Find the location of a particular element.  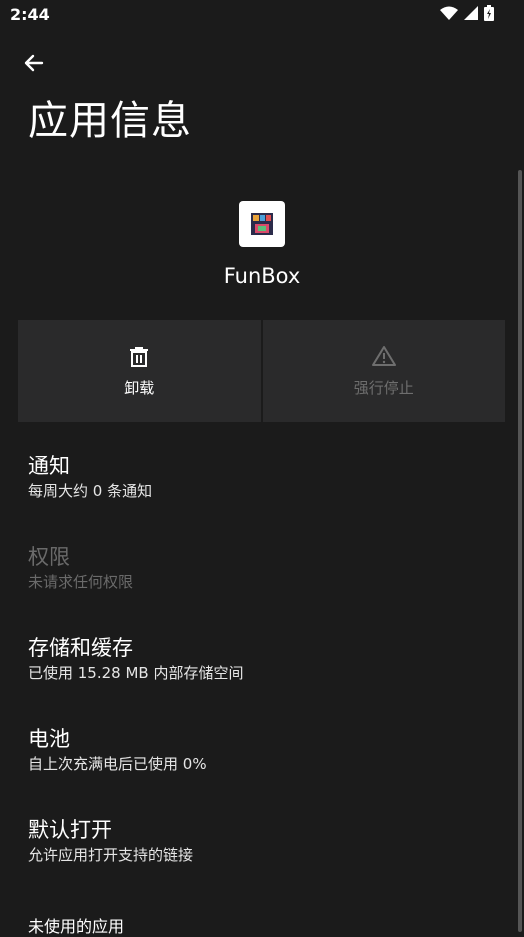

uninstall-label: 卸载 is located at coordinates (139, 387).